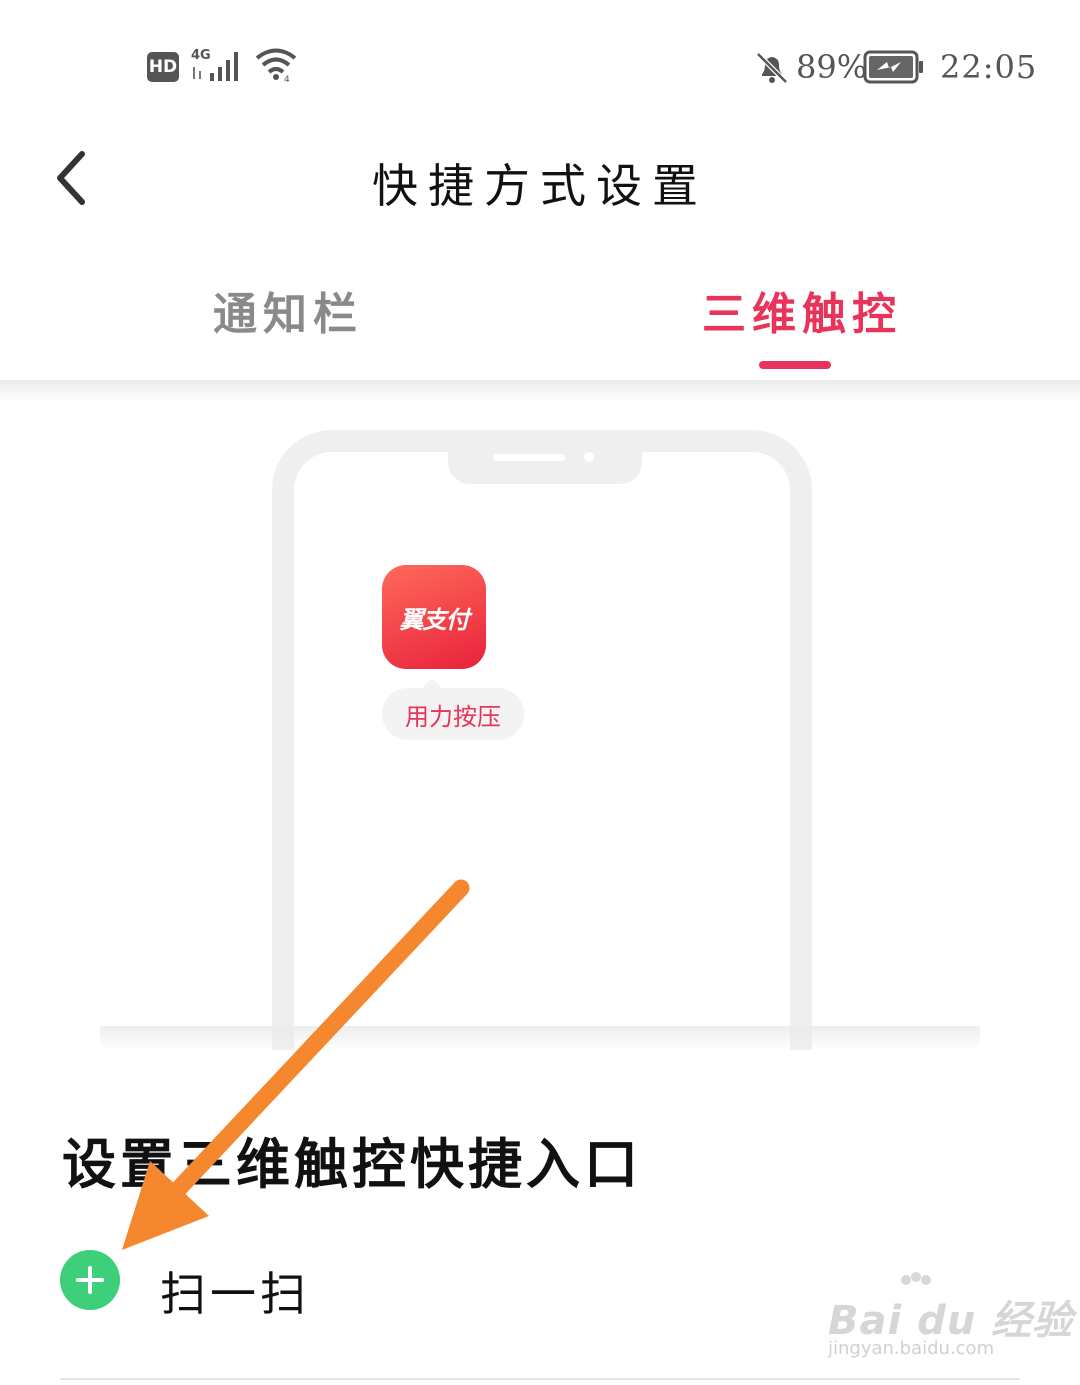  What do you see at coordinates (288, 310) in the screenshot?
I see `tab-notification-bar: 通知栏` at bounding box center [288, 310].